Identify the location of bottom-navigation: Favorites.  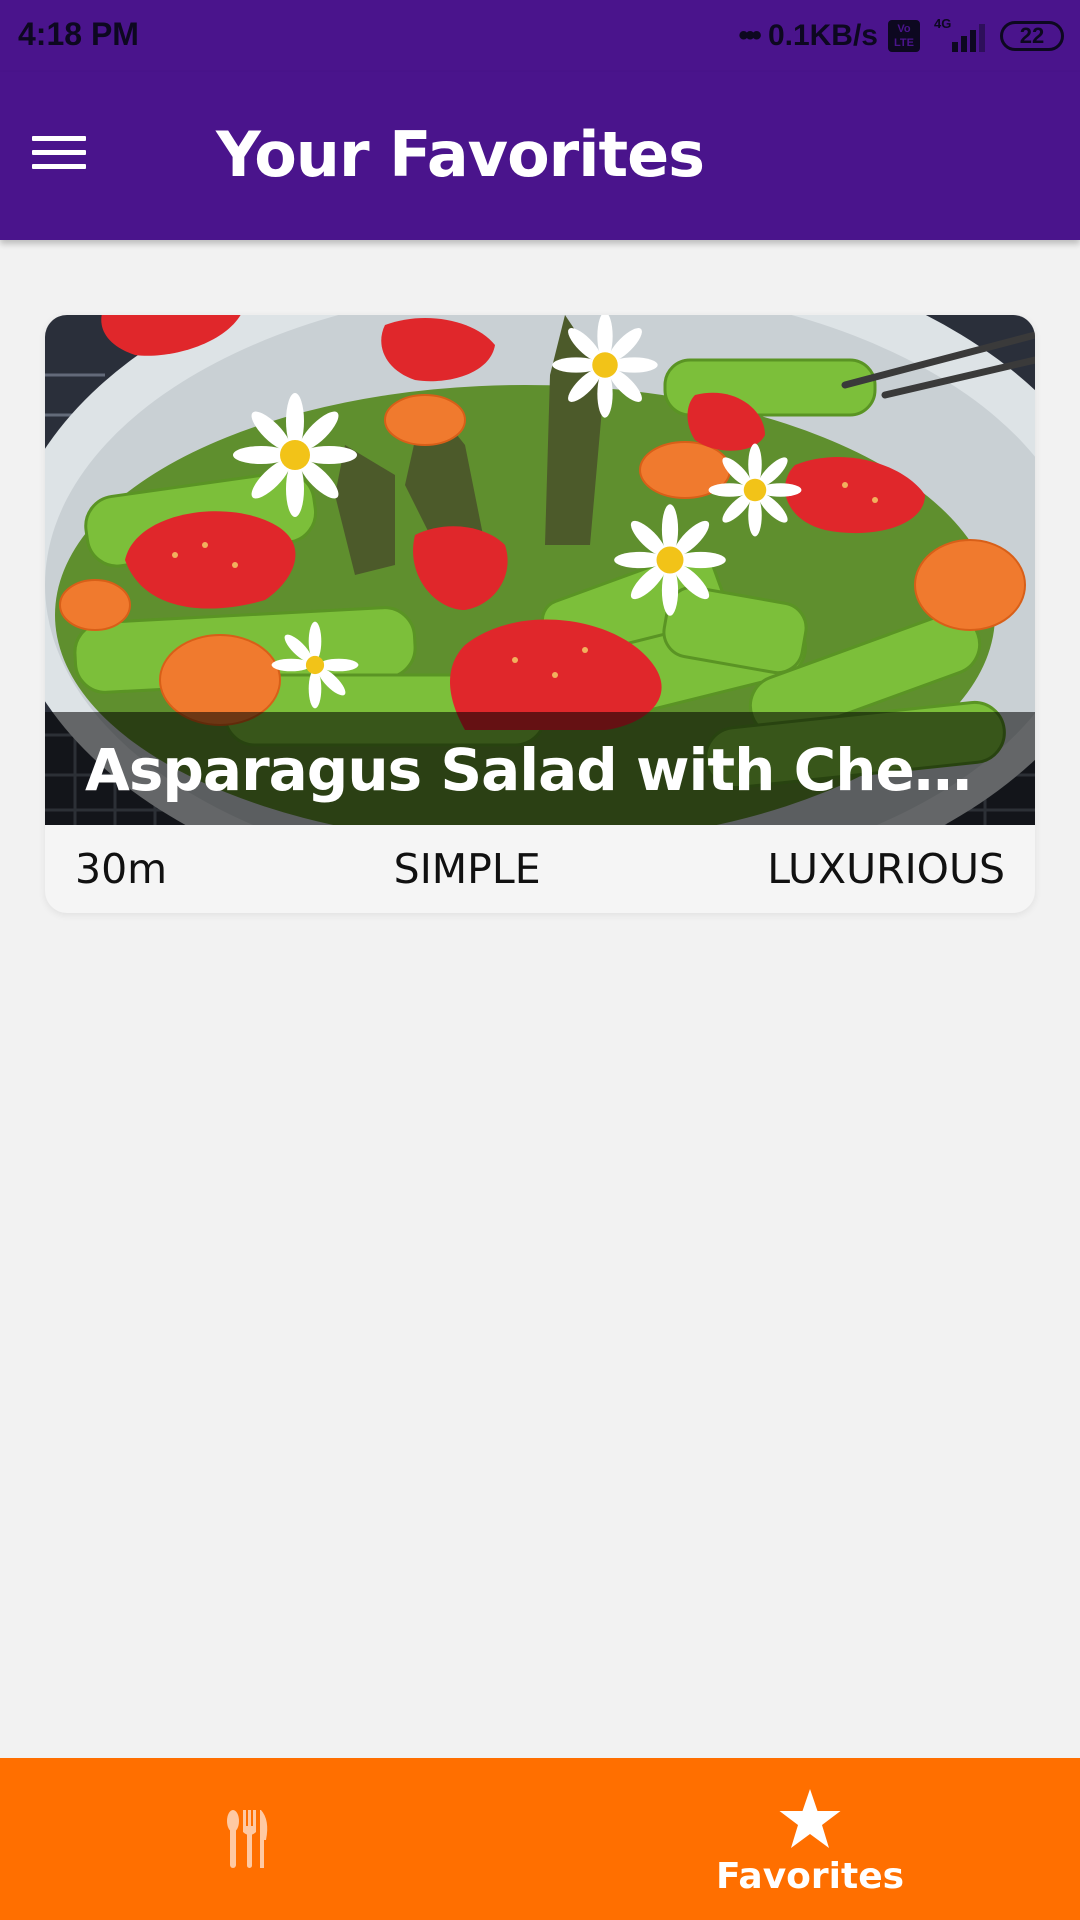
(540, 1839).